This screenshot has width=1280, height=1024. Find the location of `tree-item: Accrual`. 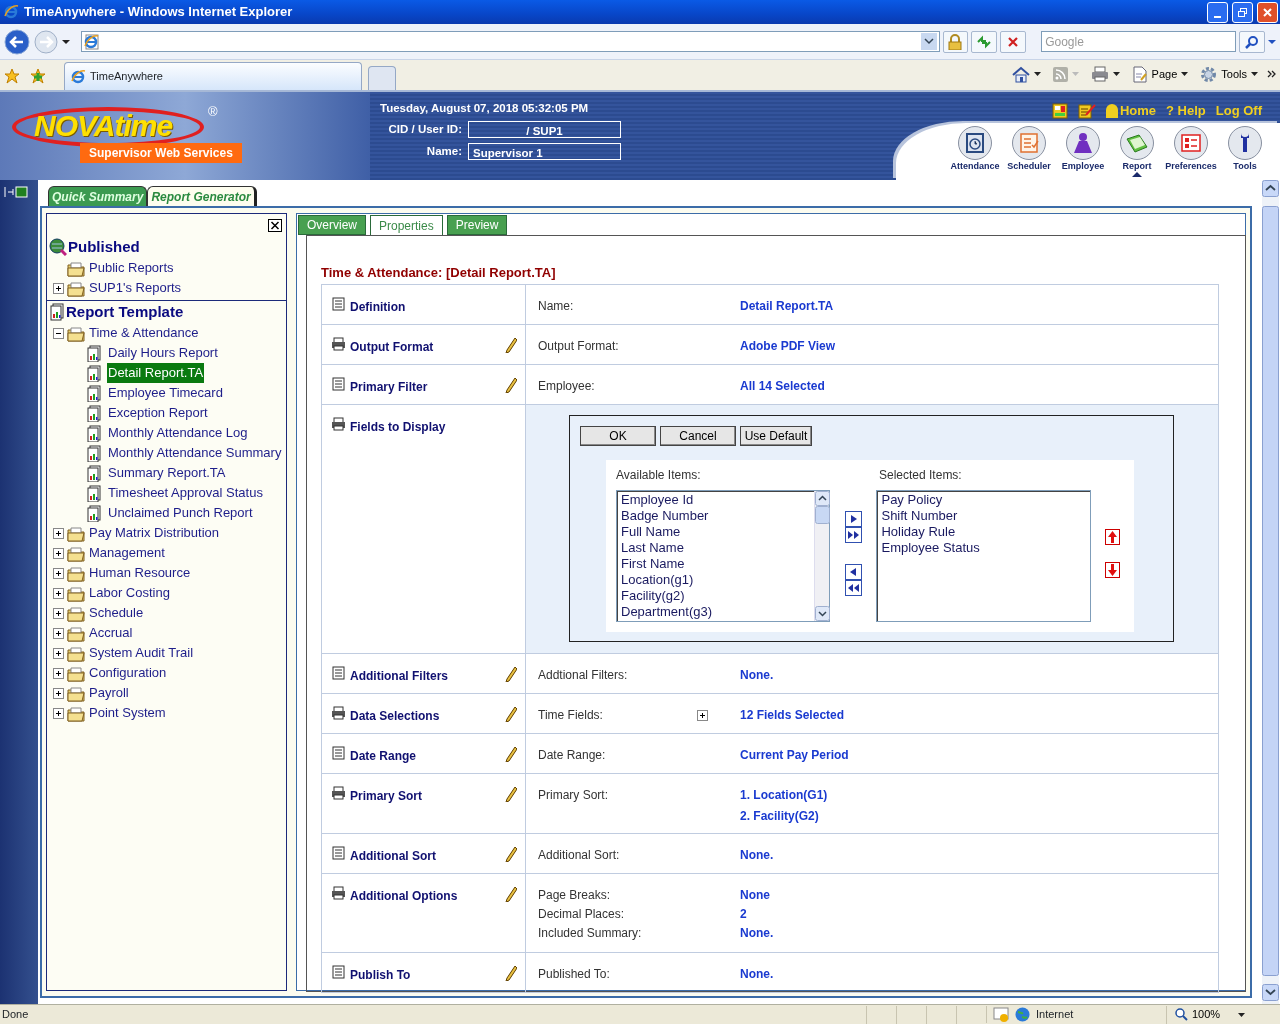

tree-item: Accrual is located at coordinates (111, 633).